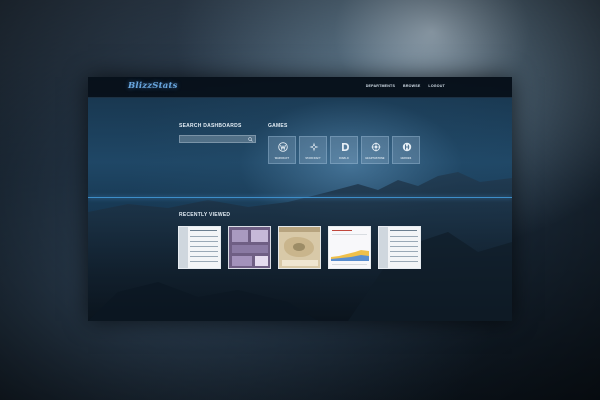 The width and height of the screenshot is (600, 400). Describe the element at coordinates (376, 147) in the screenshot. I see `hearthstone-icon` at that location.